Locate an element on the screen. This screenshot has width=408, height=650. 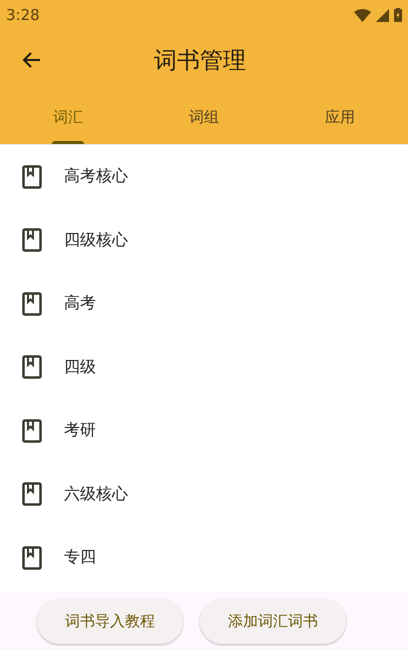
book-name: 高考核心 is located at coordinates (96, 177).